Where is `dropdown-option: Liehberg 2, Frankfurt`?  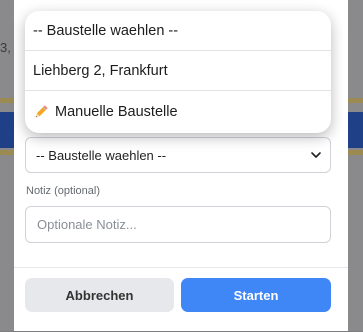
dropdown-option: Liehberg 2, Frankfurt is located at coordinates (178, 71).